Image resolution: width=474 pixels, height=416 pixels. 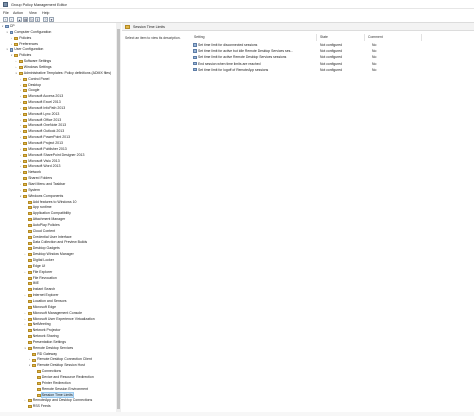 I want to click on tree-item-label: IME, so click(x=35, y=283).